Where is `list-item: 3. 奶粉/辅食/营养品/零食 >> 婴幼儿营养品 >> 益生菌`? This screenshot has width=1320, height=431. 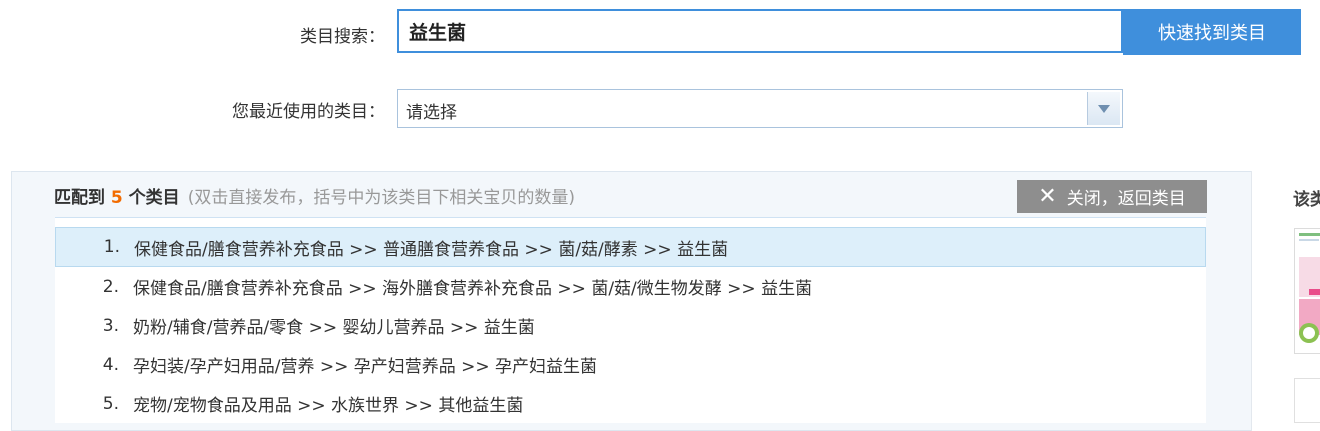 list-item: 3. 奶粉/辅食/营养品/零食 >> 婴幼儿营养品 >> 益生菌 is located at coordinates (630, 325).